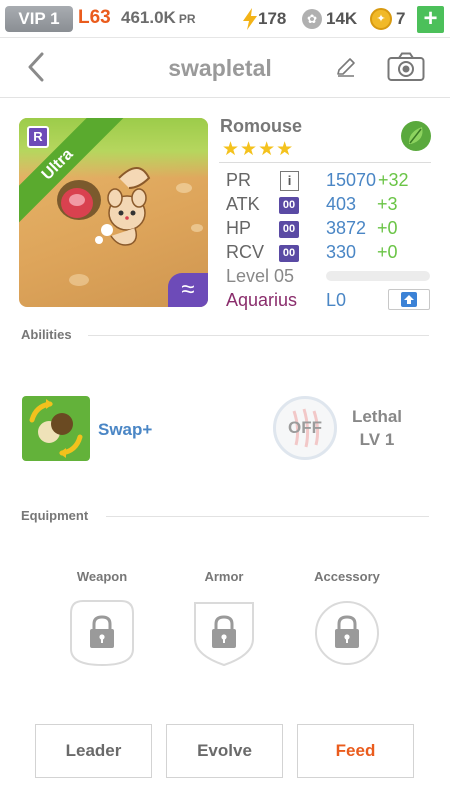 This screenshot has width=450, height=800. What do you see at coordinates (346, 67) in the screenshot?
I see `pencil-icon` at bounding box center [346, 67].